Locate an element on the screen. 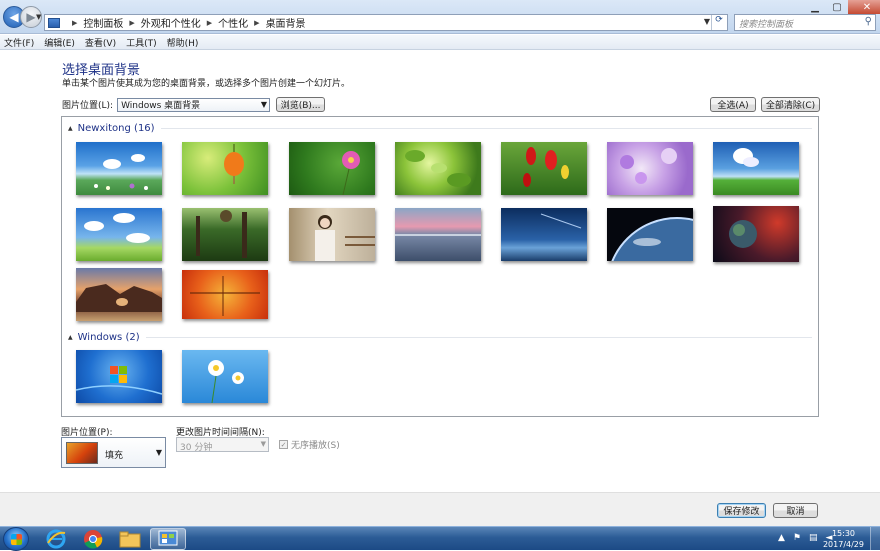 Image resolution: width=880 pixels, height=551 pixels. wallpaper-thumb-red-tulips is located at coordinates (544, 168).